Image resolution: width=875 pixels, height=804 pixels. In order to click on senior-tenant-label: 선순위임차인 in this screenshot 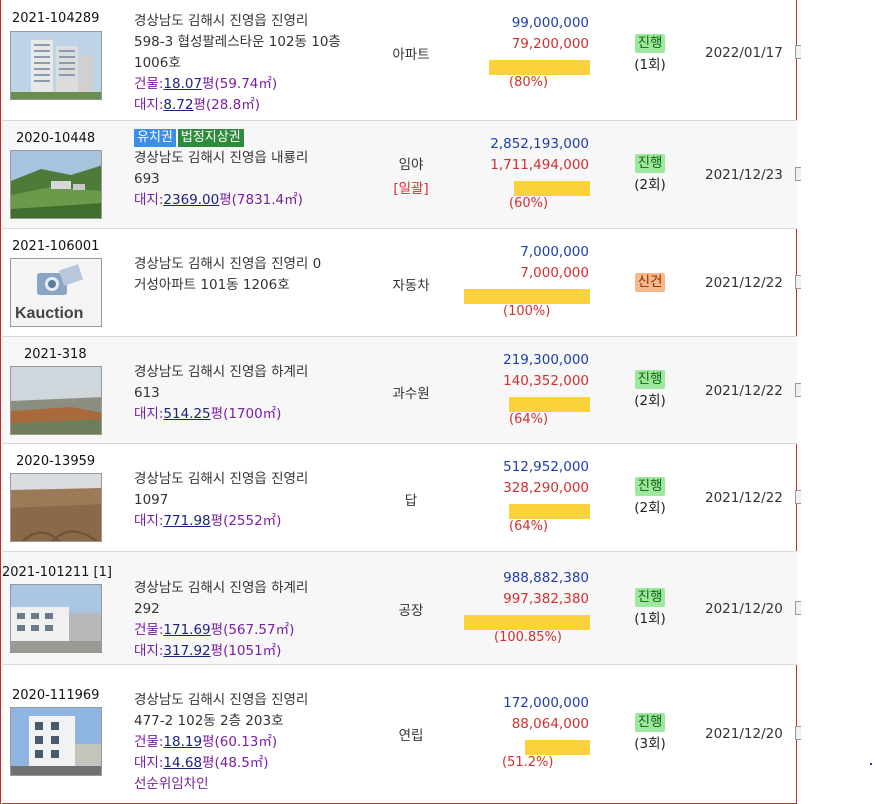, I will do `click(171, 784)`.